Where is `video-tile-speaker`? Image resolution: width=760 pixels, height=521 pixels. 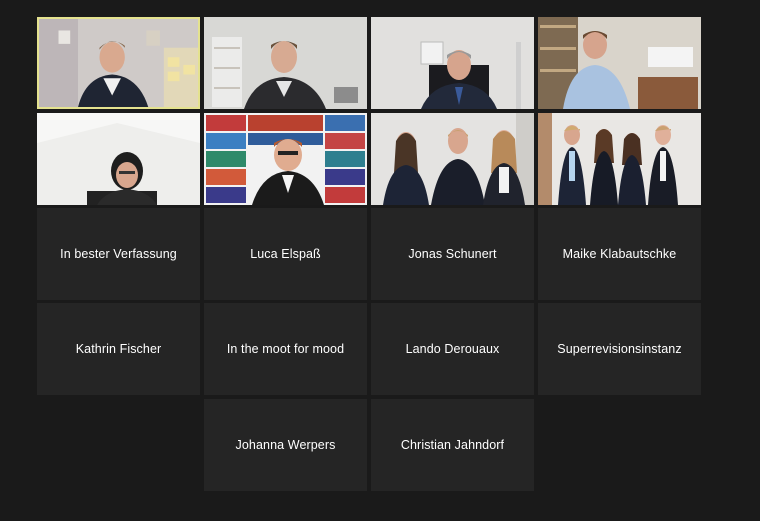
video-tile-speaker is located at coordinates (118, 63).